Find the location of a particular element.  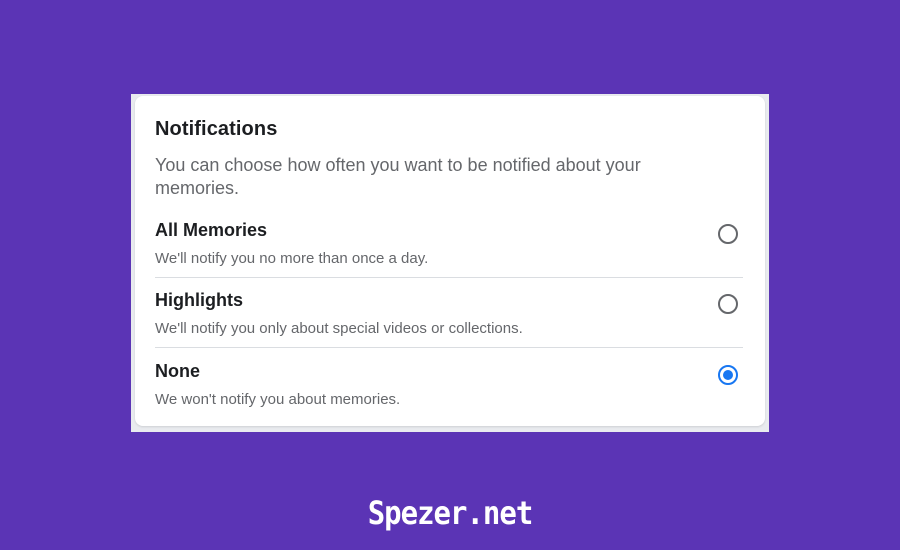

option-description: We won't notify you about memories. is located at coordinates (278, 399).